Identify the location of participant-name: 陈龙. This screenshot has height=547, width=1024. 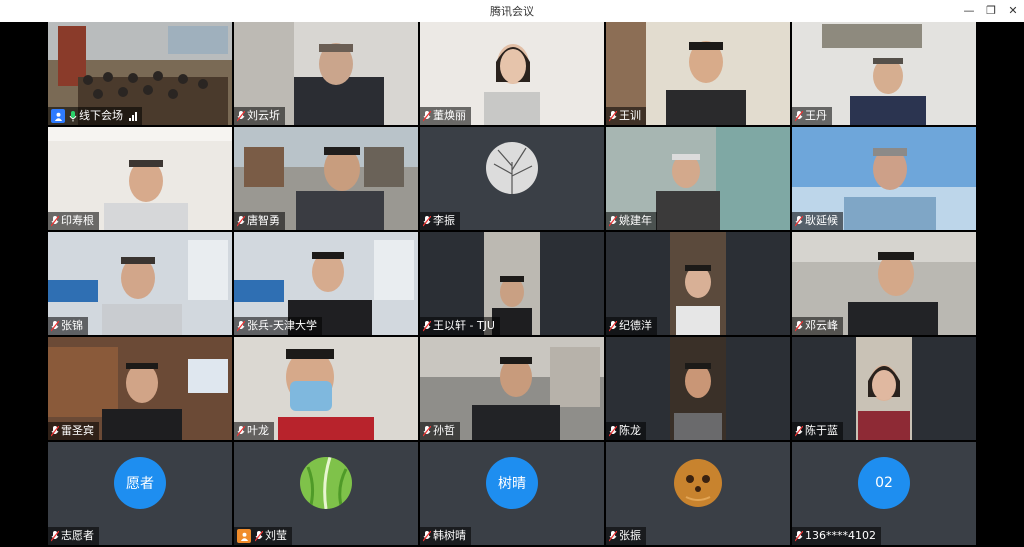
(630, 430).